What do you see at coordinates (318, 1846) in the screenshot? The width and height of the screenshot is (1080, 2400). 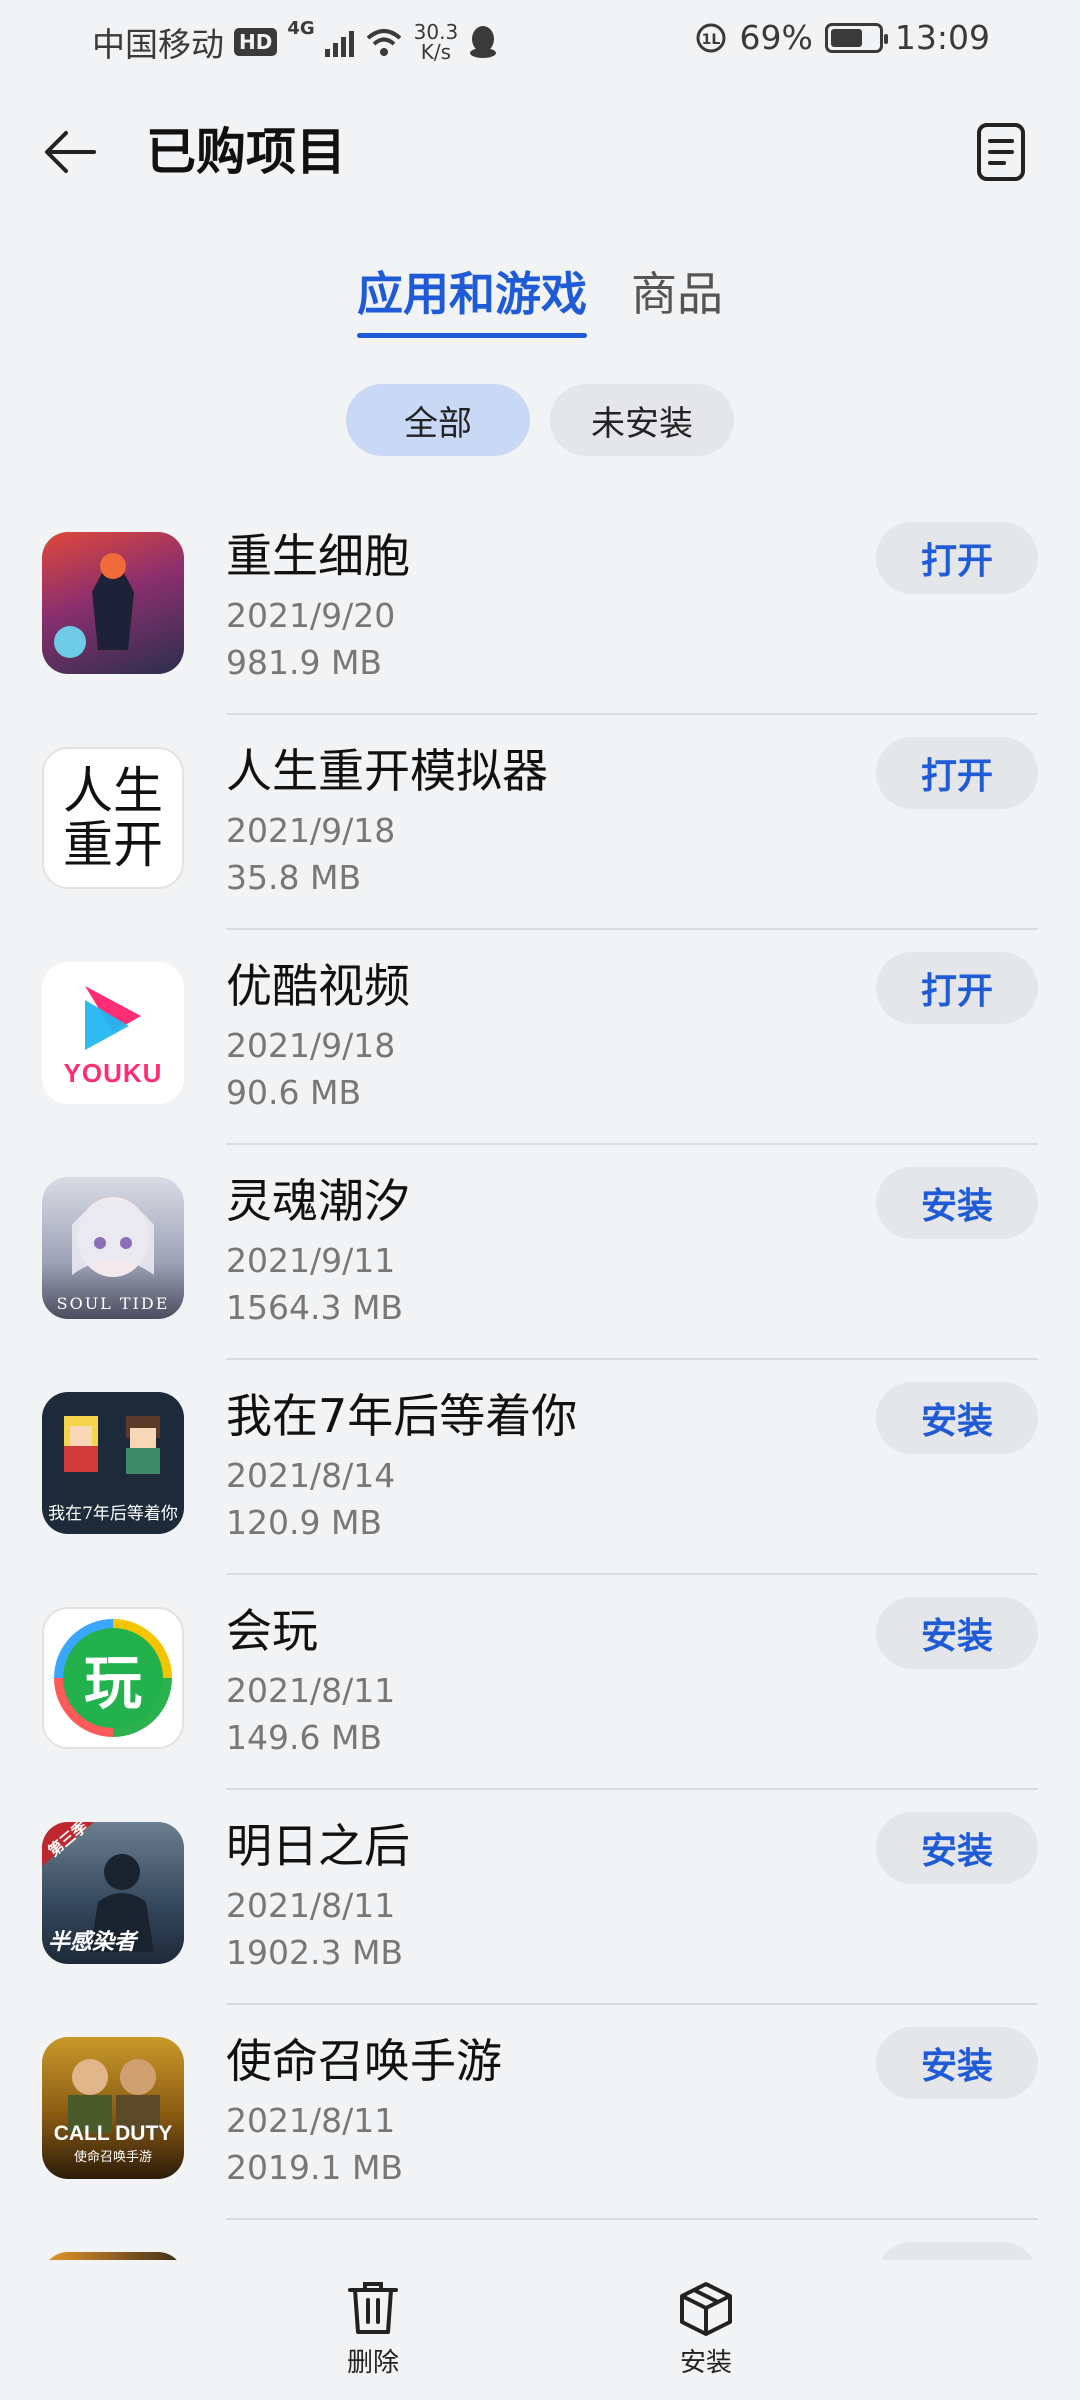 I see `app-name: 明日之后` at bounding box center [318, 1846].